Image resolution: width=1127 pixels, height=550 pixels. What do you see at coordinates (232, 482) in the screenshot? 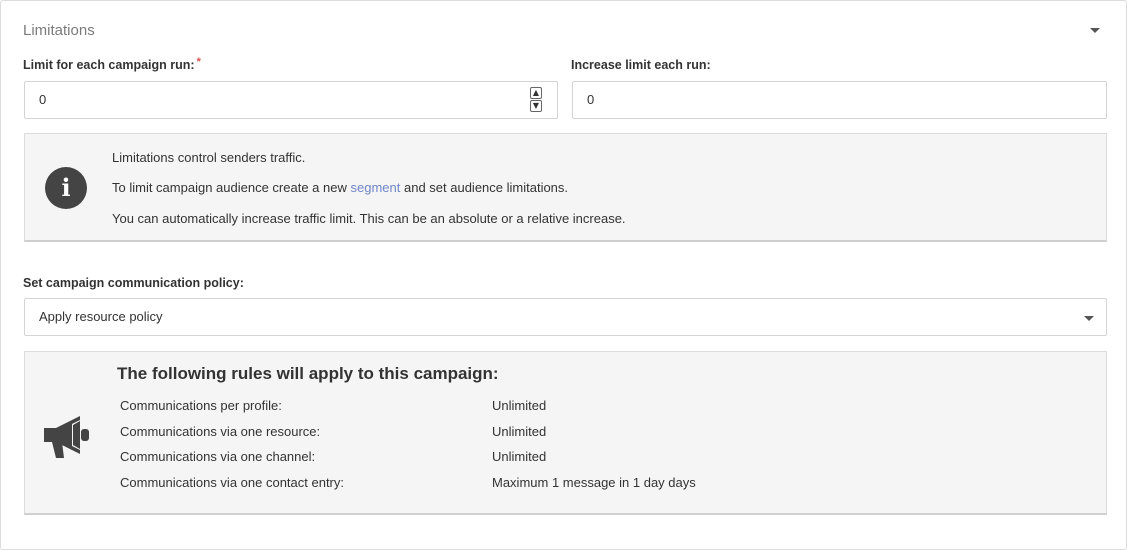
I see `rule-label: Communications via one contact entry:` at bounding box center [232, 482].